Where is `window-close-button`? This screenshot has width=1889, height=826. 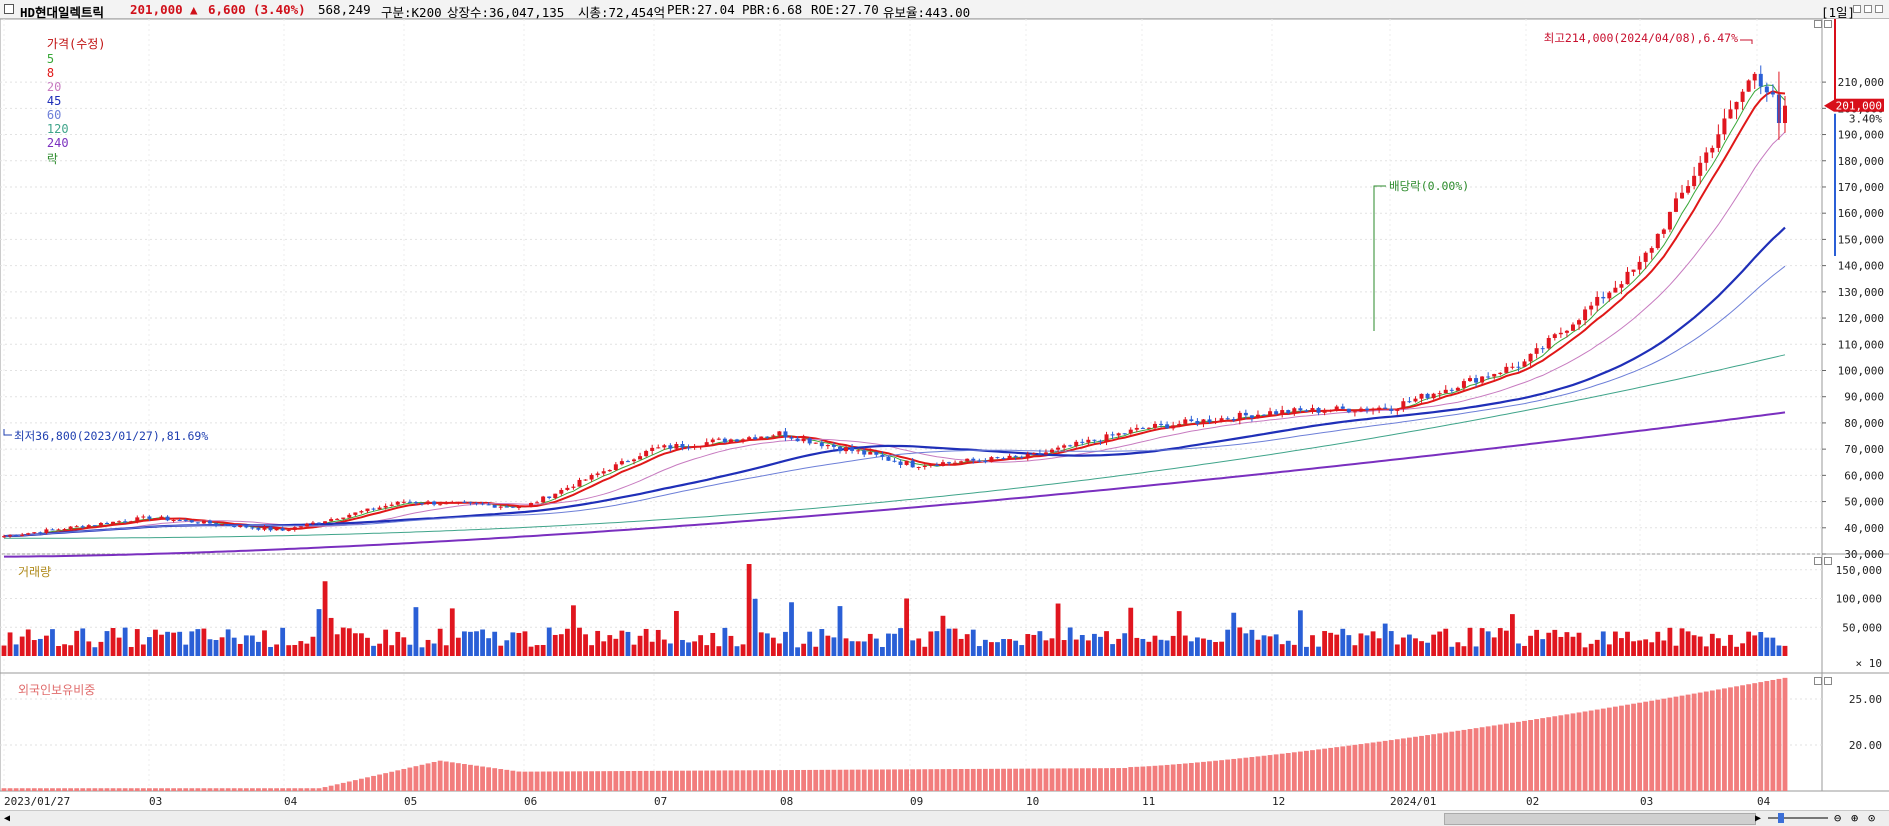
window-close-button is located at coordinates (1879, 9).